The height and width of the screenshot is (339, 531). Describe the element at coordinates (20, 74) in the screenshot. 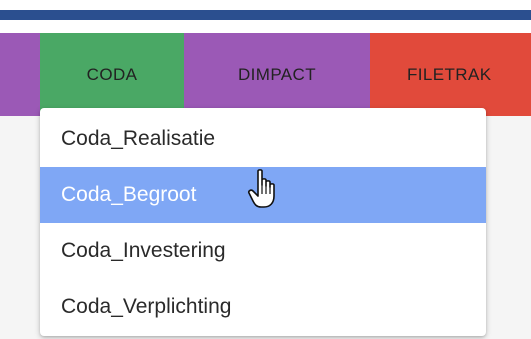

I see `tab-partial` at that location.